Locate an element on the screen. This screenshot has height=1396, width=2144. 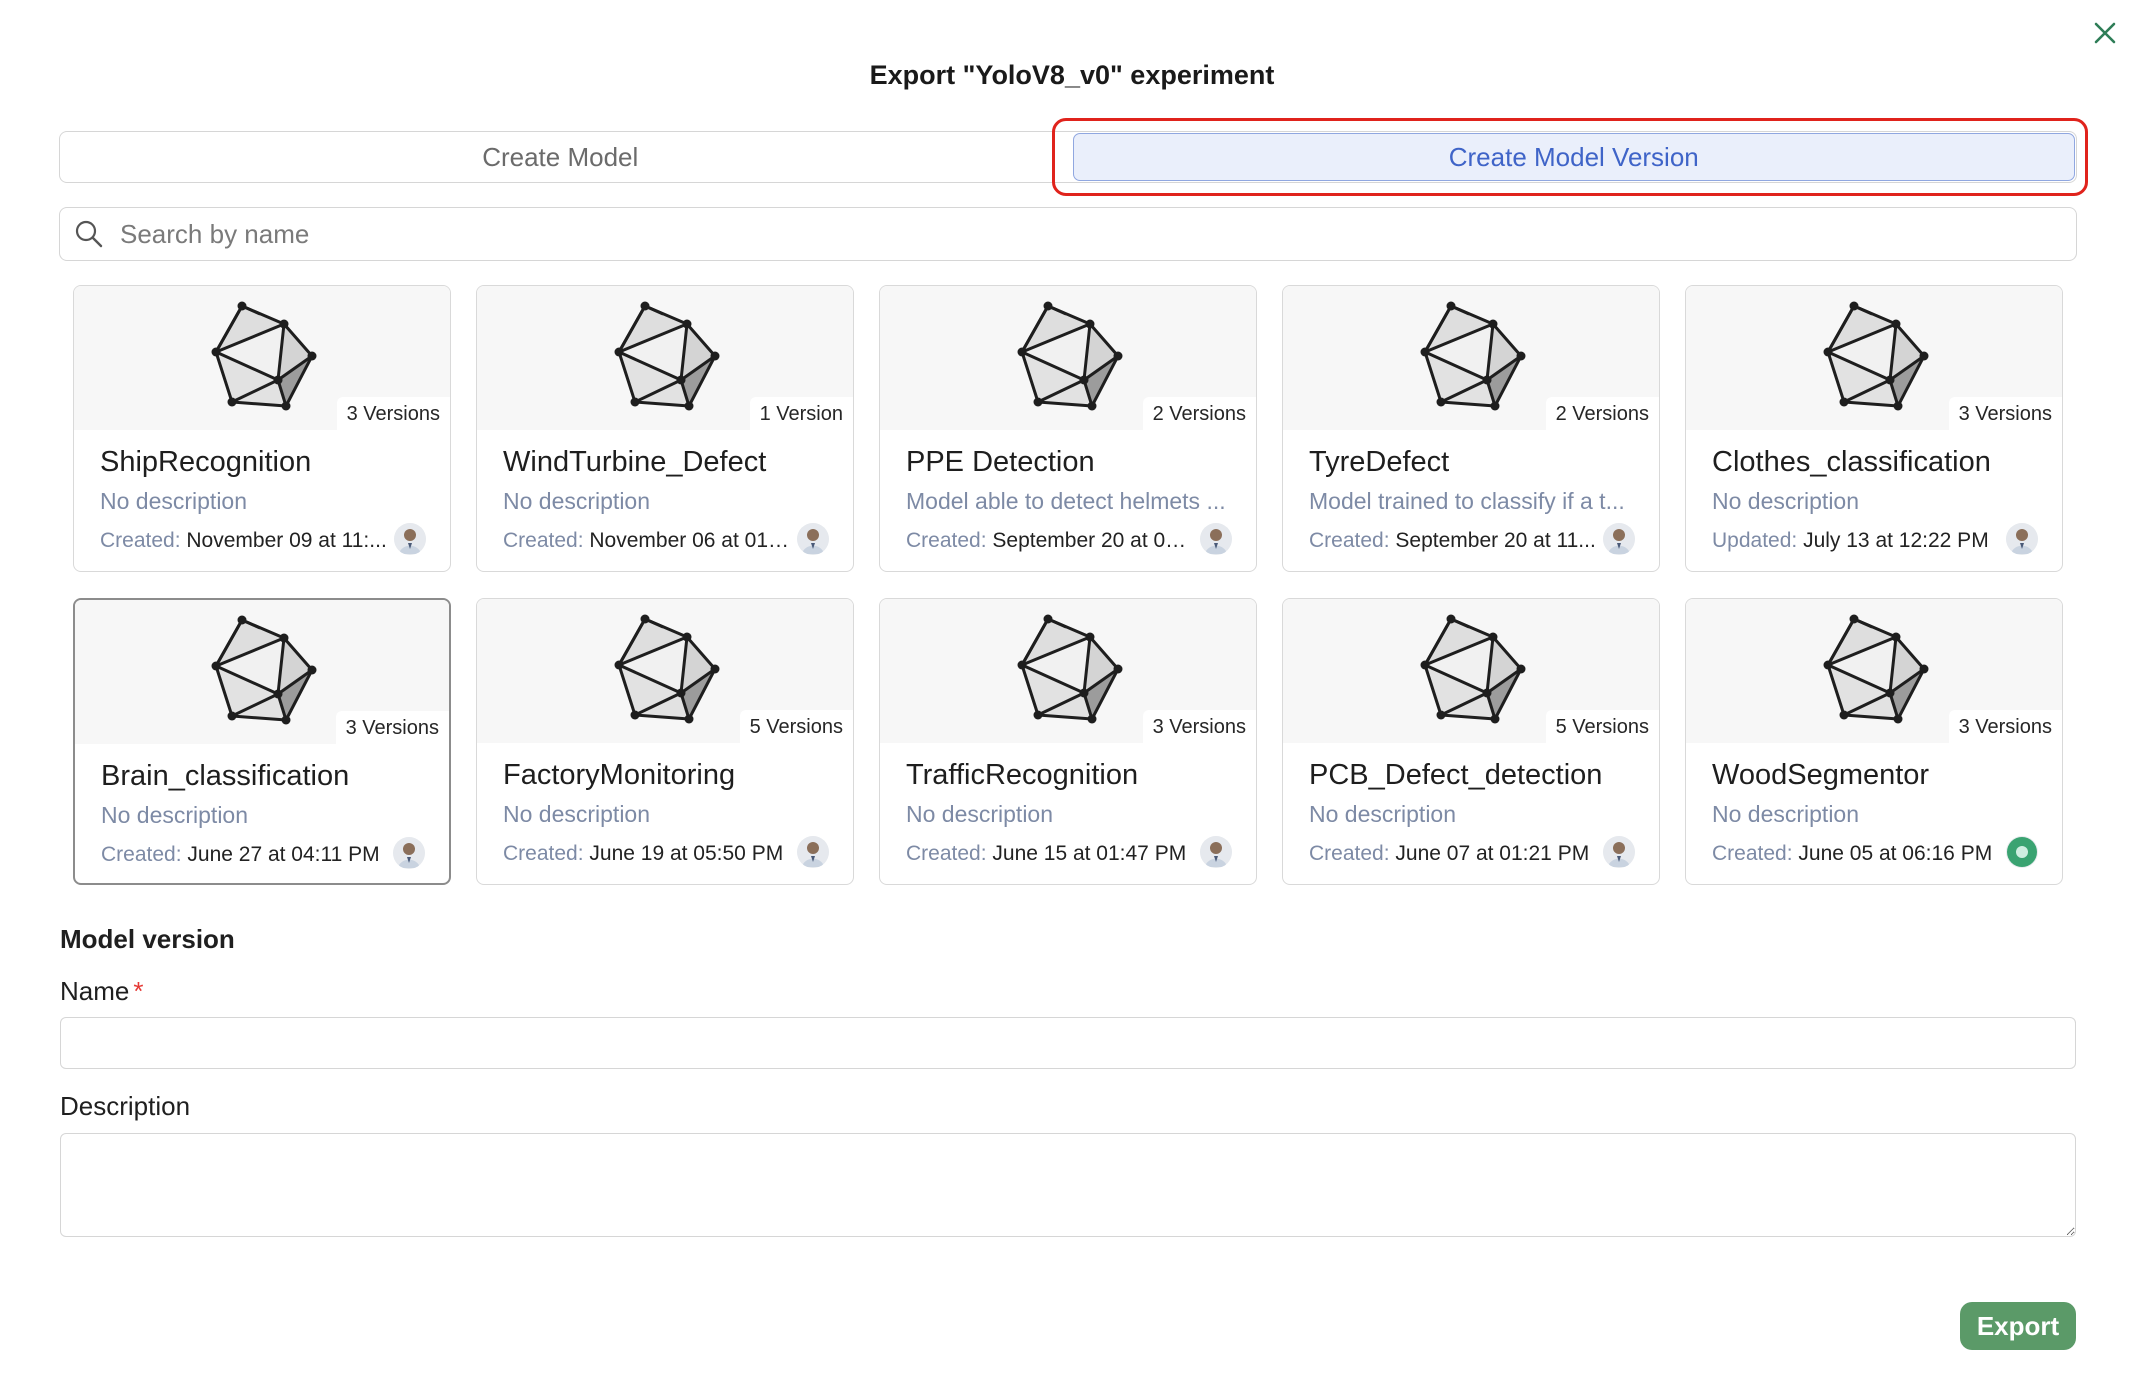
green-avatar-icon is located at coordinates (2022, 852).